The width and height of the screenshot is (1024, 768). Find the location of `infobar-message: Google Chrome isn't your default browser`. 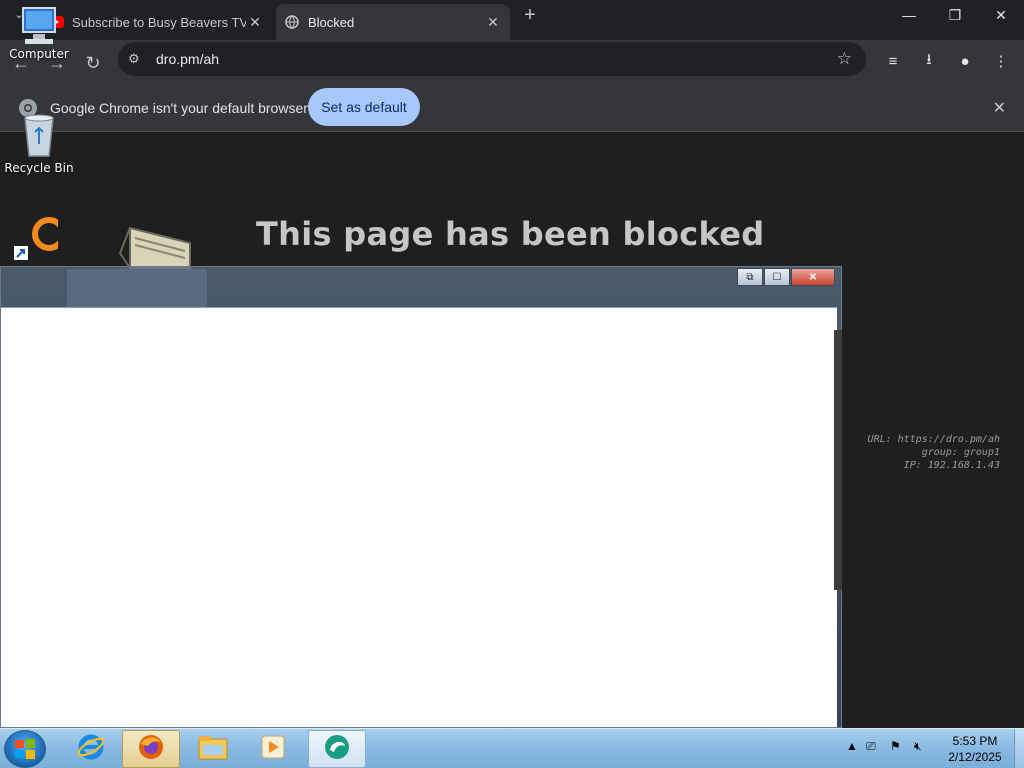

infobar-message: Google Chrome isn't your default browser is located at coordinates (179, 108).